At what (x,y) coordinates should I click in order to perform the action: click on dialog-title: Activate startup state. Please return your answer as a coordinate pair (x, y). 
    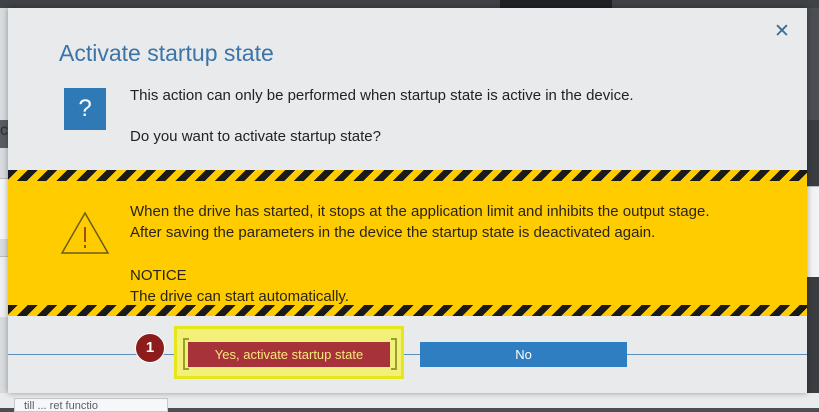
    Looking at the image, I should click on (166, 53).